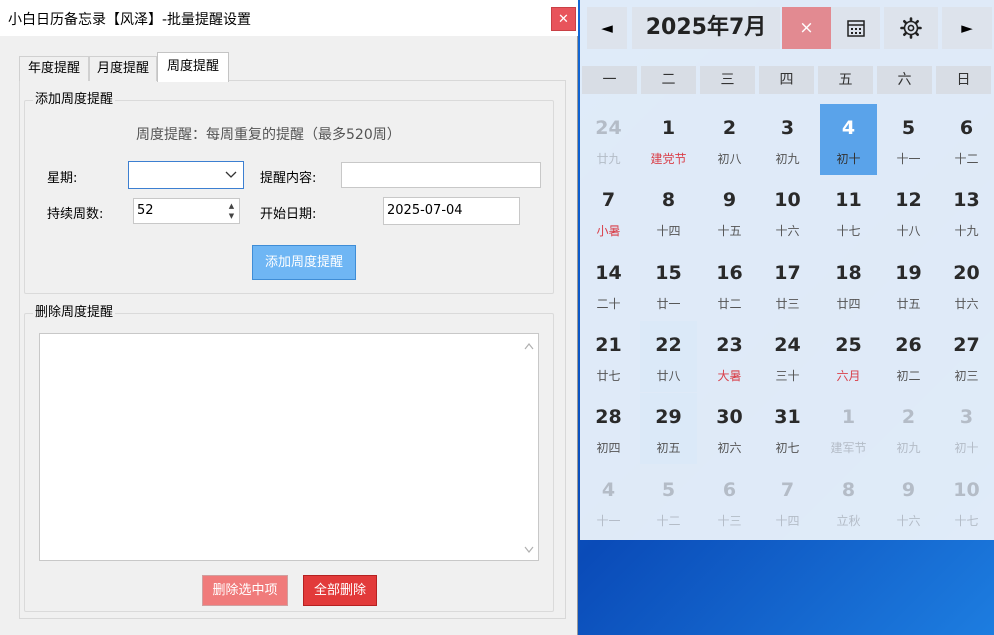 The width and height of the screenshot is (994, 635). Describe the element at coordinates (145, 210) in the screenshot. I see `weeks-value: 52` at that location.